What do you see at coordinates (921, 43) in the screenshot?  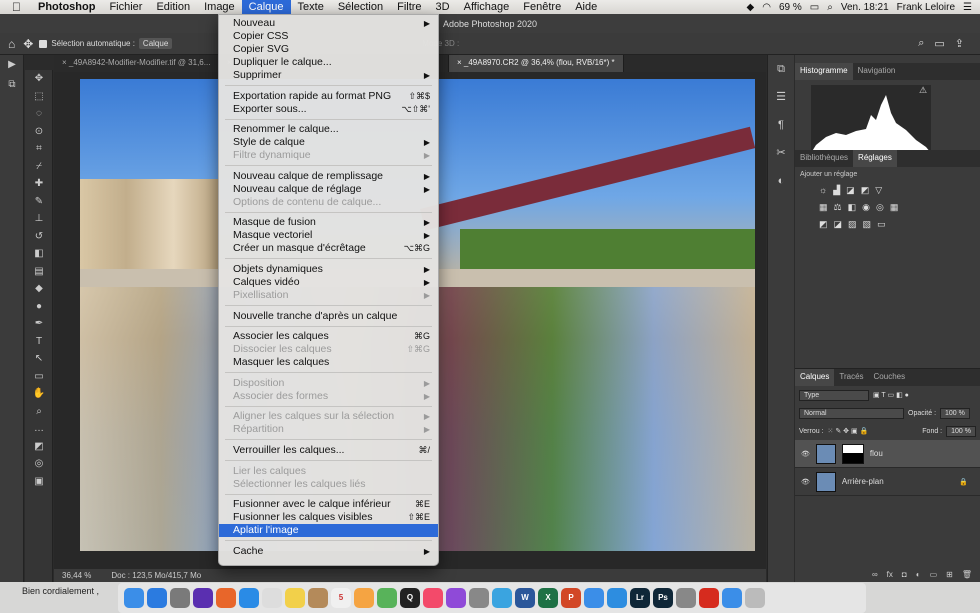 I see `search-icon: ⌕` at bounding box center [921, 43].